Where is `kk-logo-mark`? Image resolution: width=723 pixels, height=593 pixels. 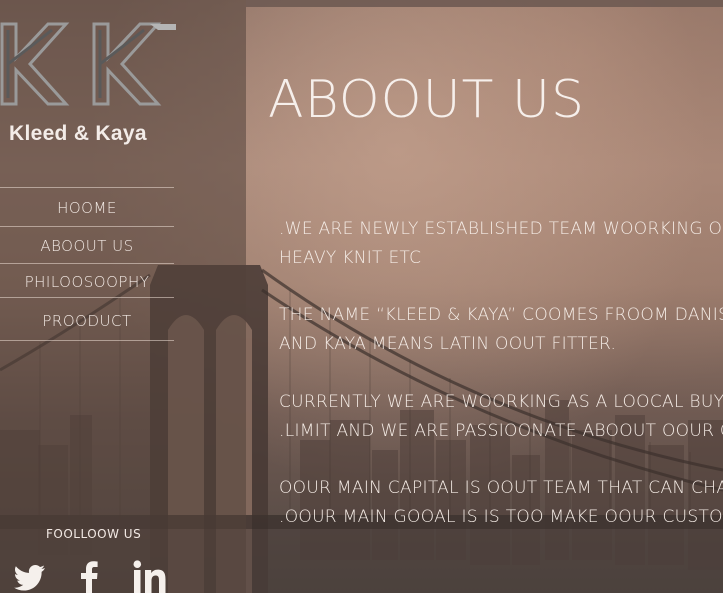 kk-logo-mark is located at coordinates (88, 64).